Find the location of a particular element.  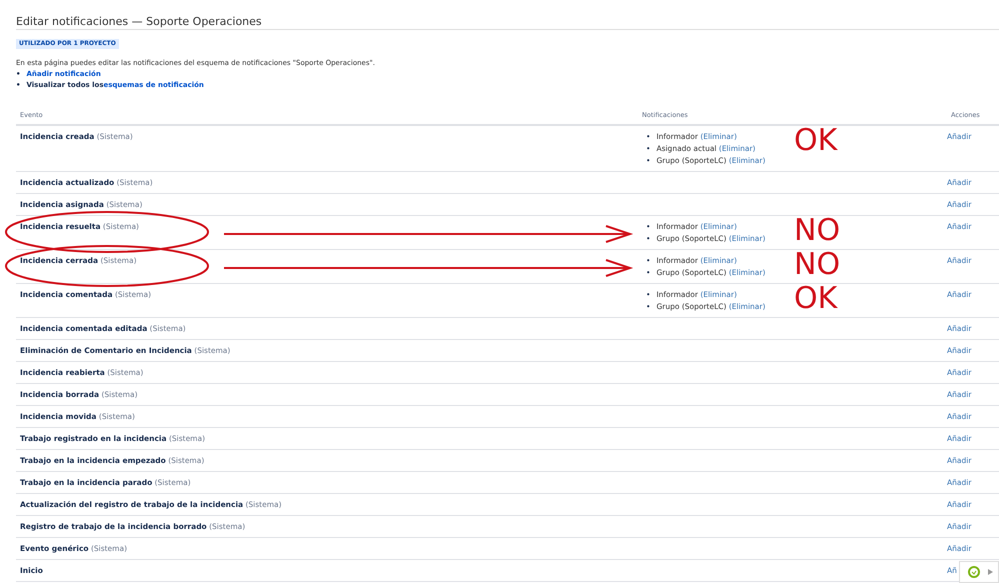

play-icon is located at coordinates (990, 572).